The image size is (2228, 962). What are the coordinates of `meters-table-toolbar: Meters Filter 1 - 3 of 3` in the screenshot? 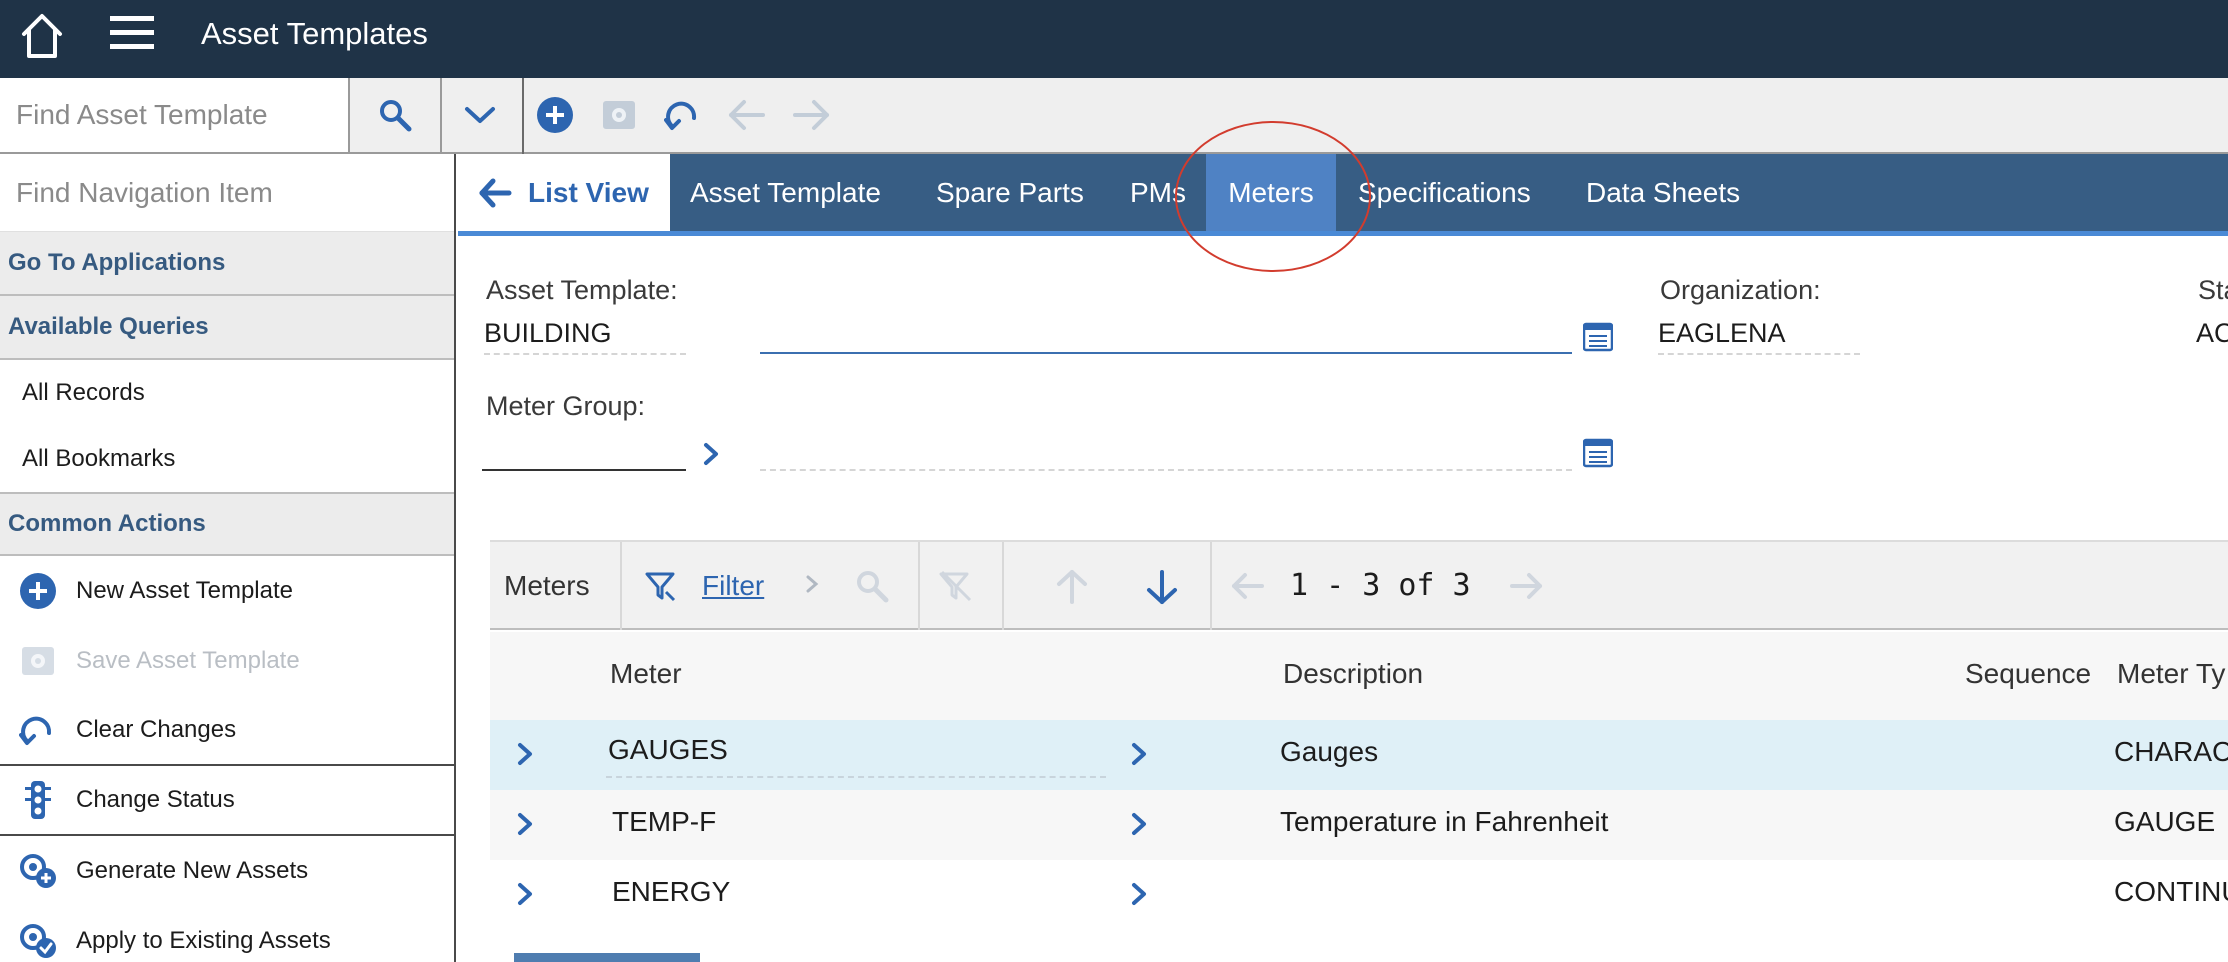 It's located at (1359, 585).